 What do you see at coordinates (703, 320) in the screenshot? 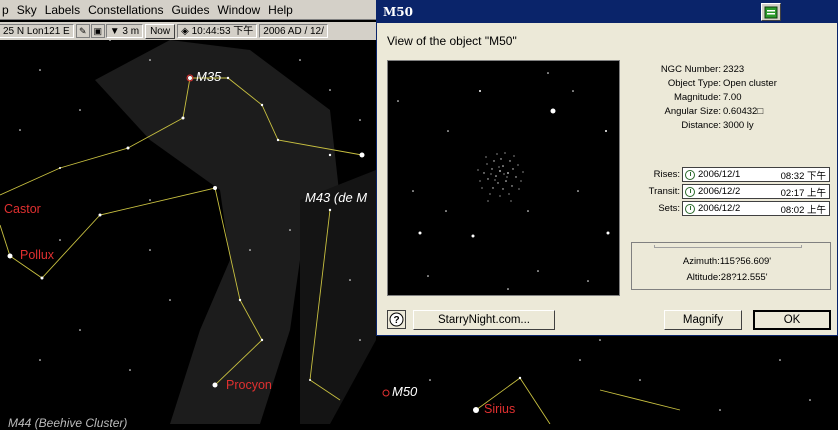
I see `magnify-button: Magnify` at bounding box center [703, 320].